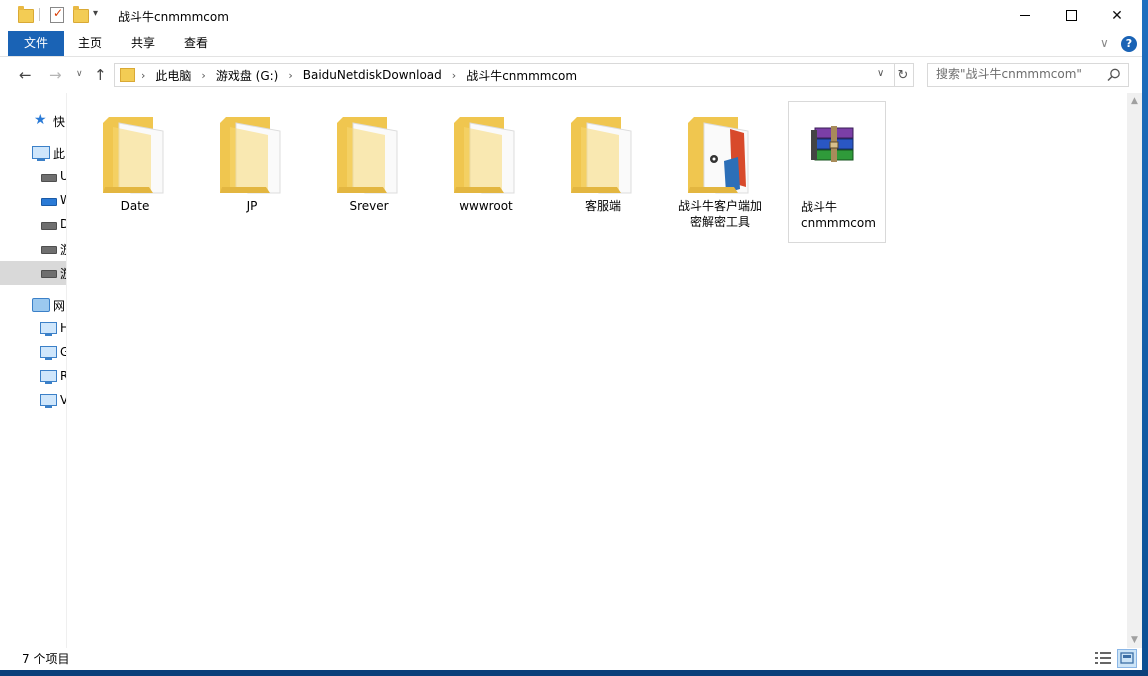  I want to click on nav-item-network-pc-h: H, so click(33, 329).